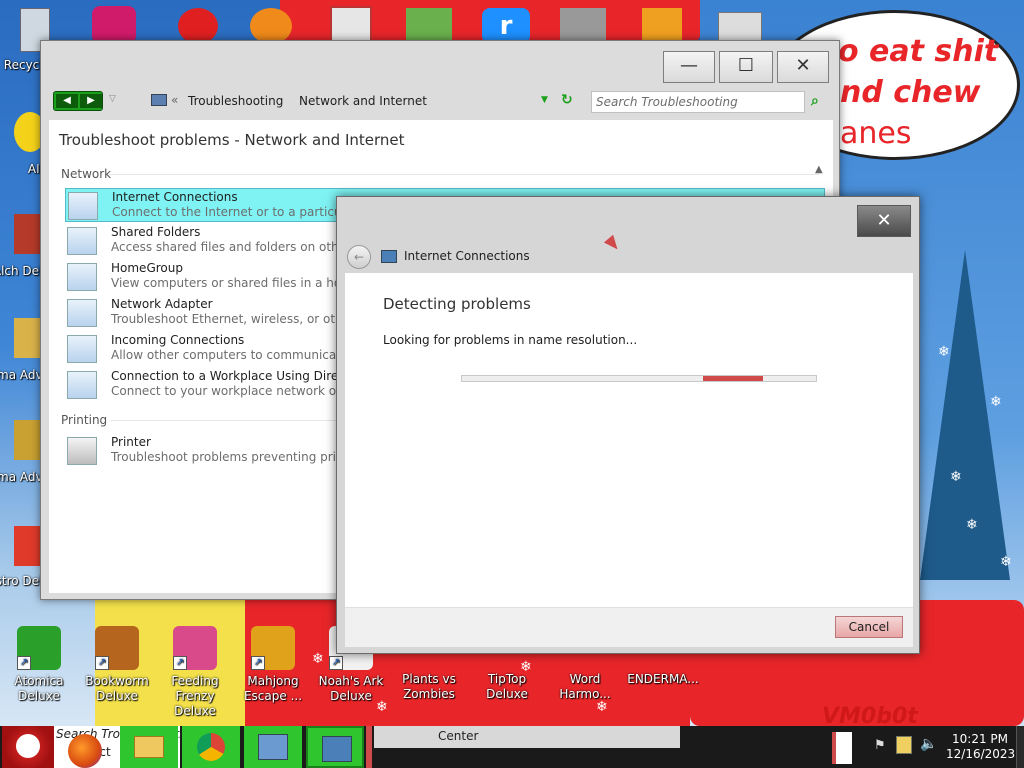 The image size is (1024, 768). I want to click on taskbar-control-panel-button, so click(273, 747).